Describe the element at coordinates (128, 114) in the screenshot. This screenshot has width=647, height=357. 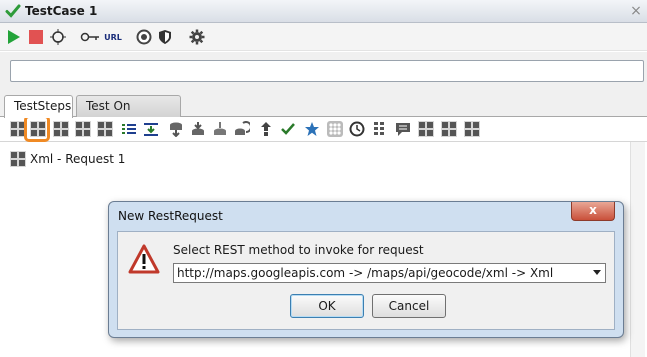
I see `tab-test-on-demand: Test On Demand` at that location.